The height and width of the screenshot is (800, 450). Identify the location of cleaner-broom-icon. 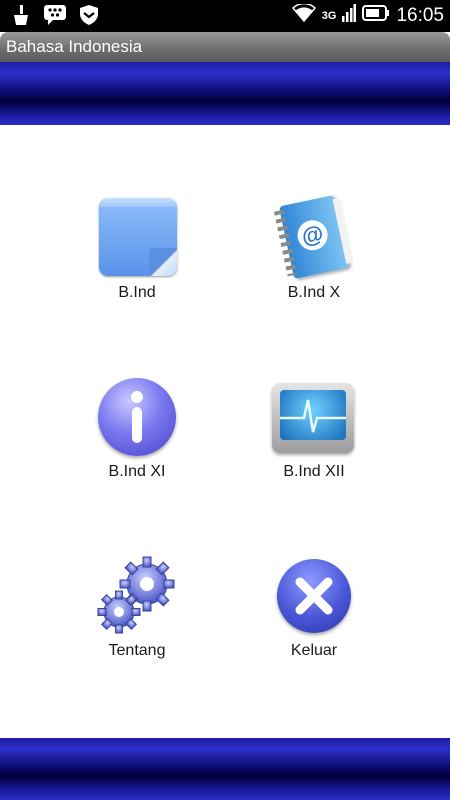
(21, 17).